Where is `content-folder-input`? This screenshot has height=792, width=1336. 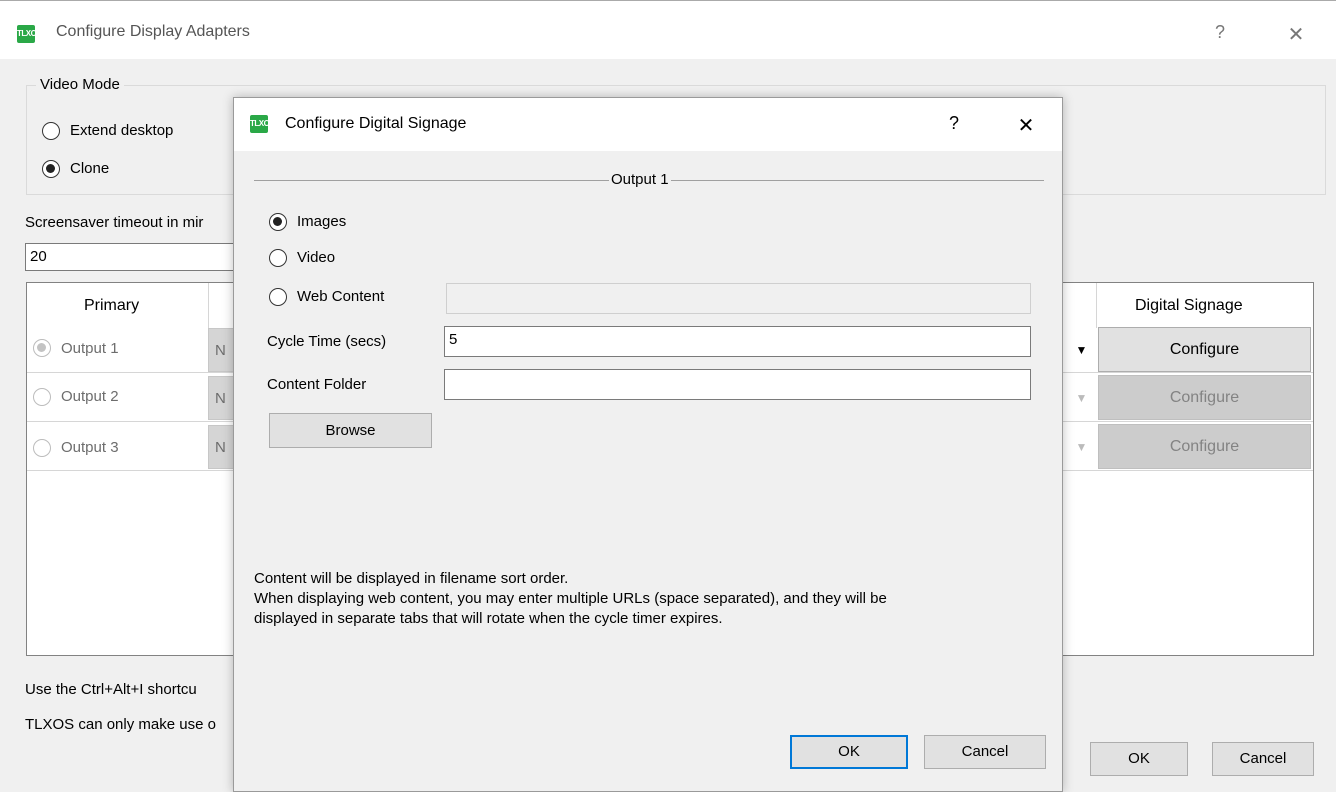 content-folder-input is located at coordinates (737, 384).